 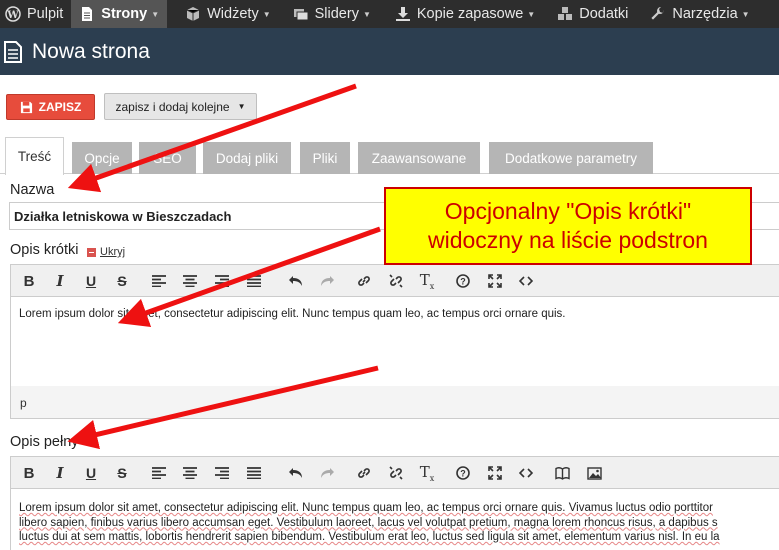 I want to click on tab-pliki: Pliki, so click(x=325, y=158).